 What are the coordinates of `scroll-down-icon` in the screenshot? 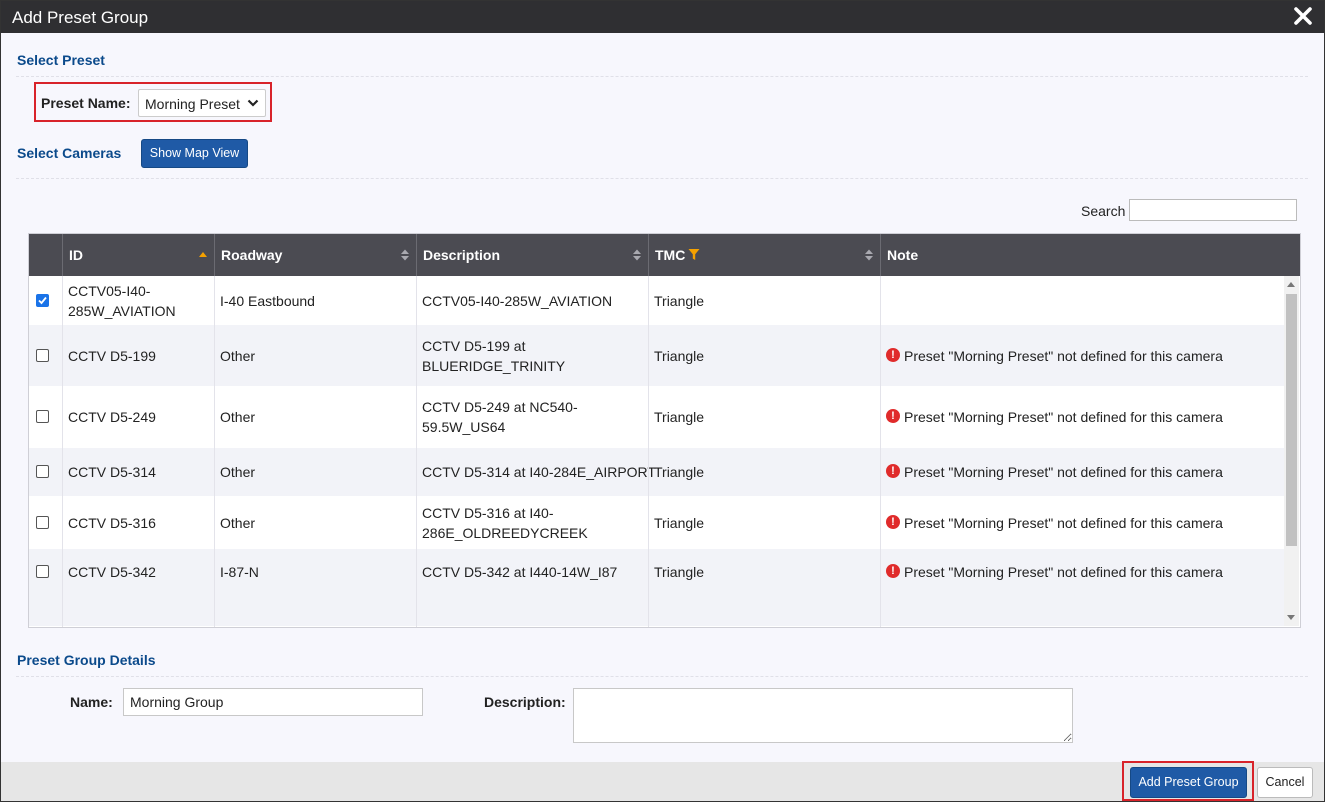 It's located at (1291, 617).